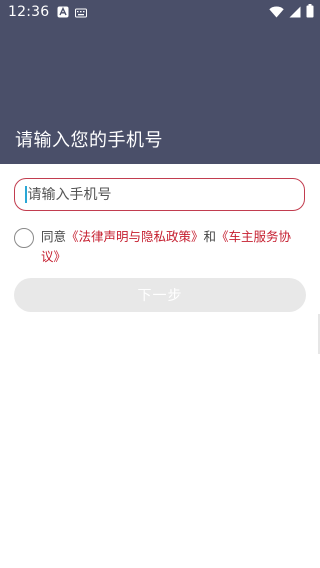 This screenshot has width=320, height=568. I want to click on wifi-icon, so click(276, 12).